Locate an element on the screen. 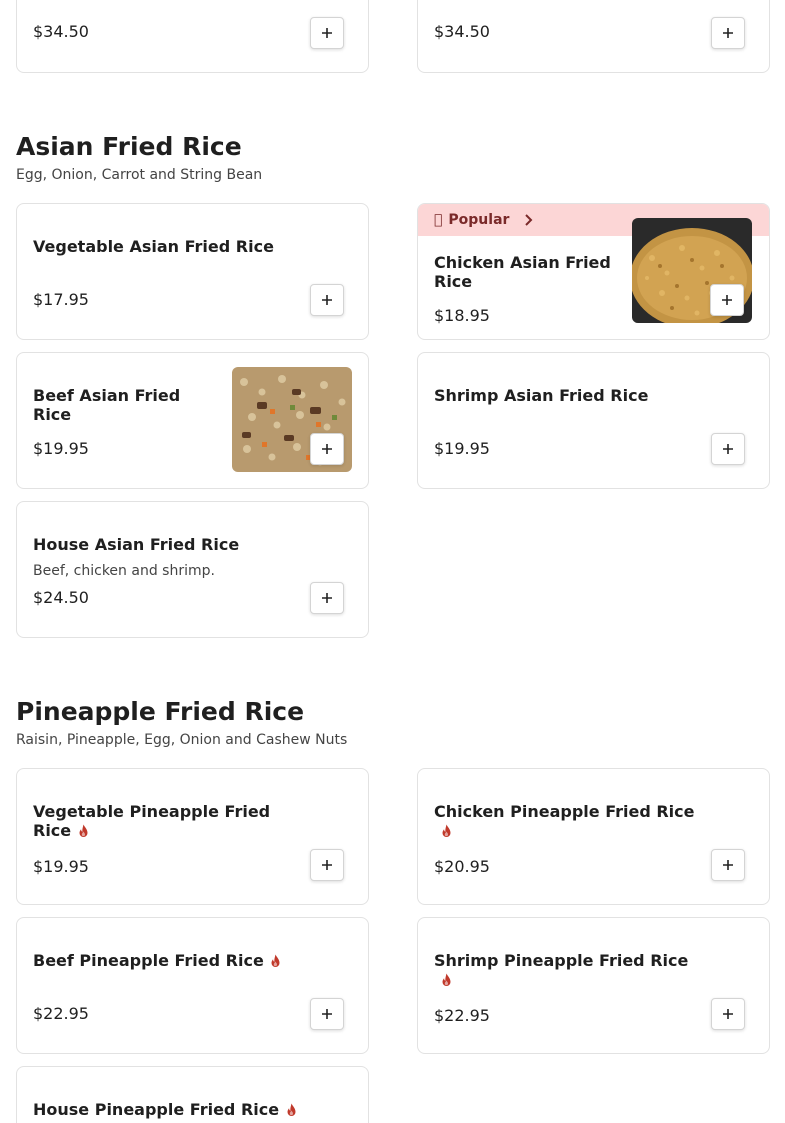 This screenshot has width=785, height=1123. item-name: House Pineapple Fried Rice is located at coordinates (156, 1109).